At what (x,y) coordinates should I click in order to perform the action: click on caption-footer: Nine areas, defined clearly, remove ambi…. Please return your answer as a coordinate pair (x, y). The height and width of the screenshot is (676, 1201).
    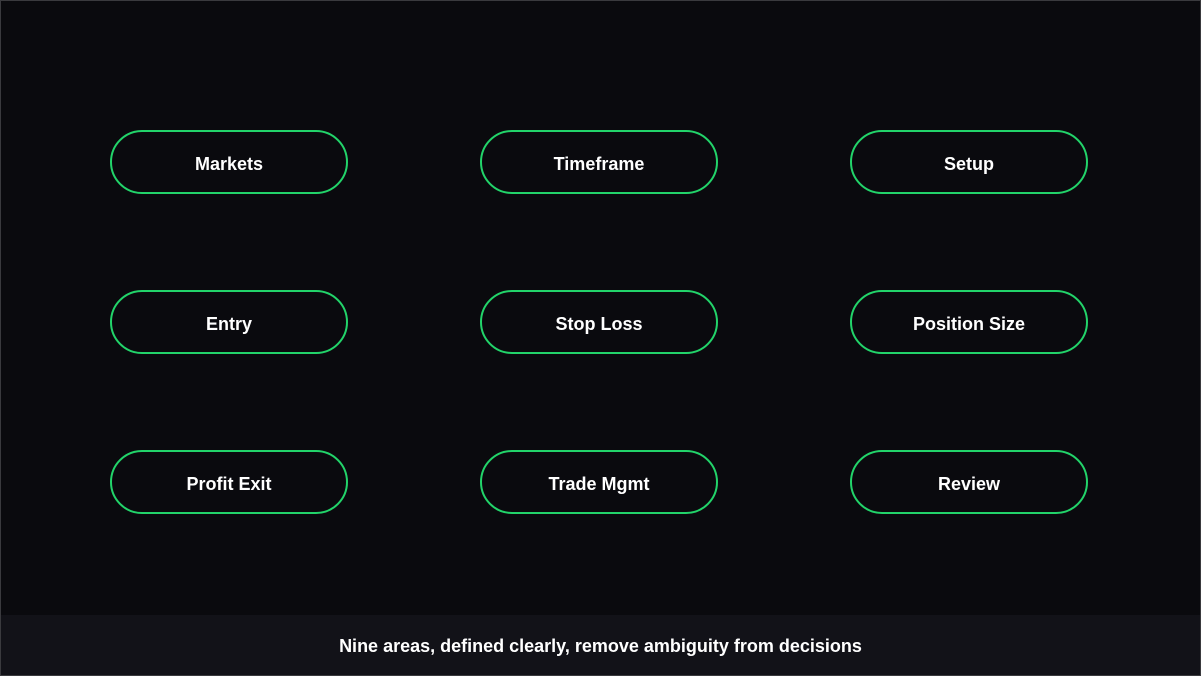
    Looking at the image, I should click on (600, 645).